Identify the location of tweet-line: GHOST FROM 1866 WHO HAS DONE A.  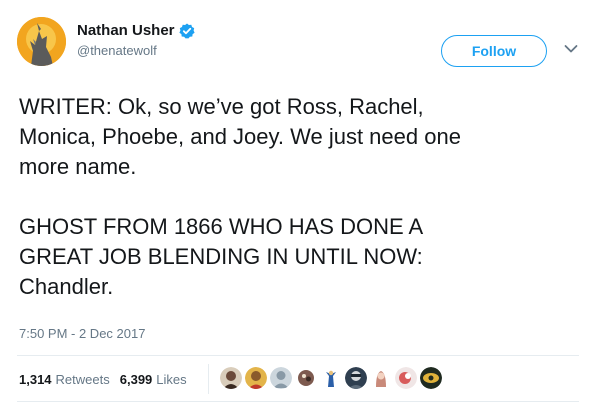
(221, 226).